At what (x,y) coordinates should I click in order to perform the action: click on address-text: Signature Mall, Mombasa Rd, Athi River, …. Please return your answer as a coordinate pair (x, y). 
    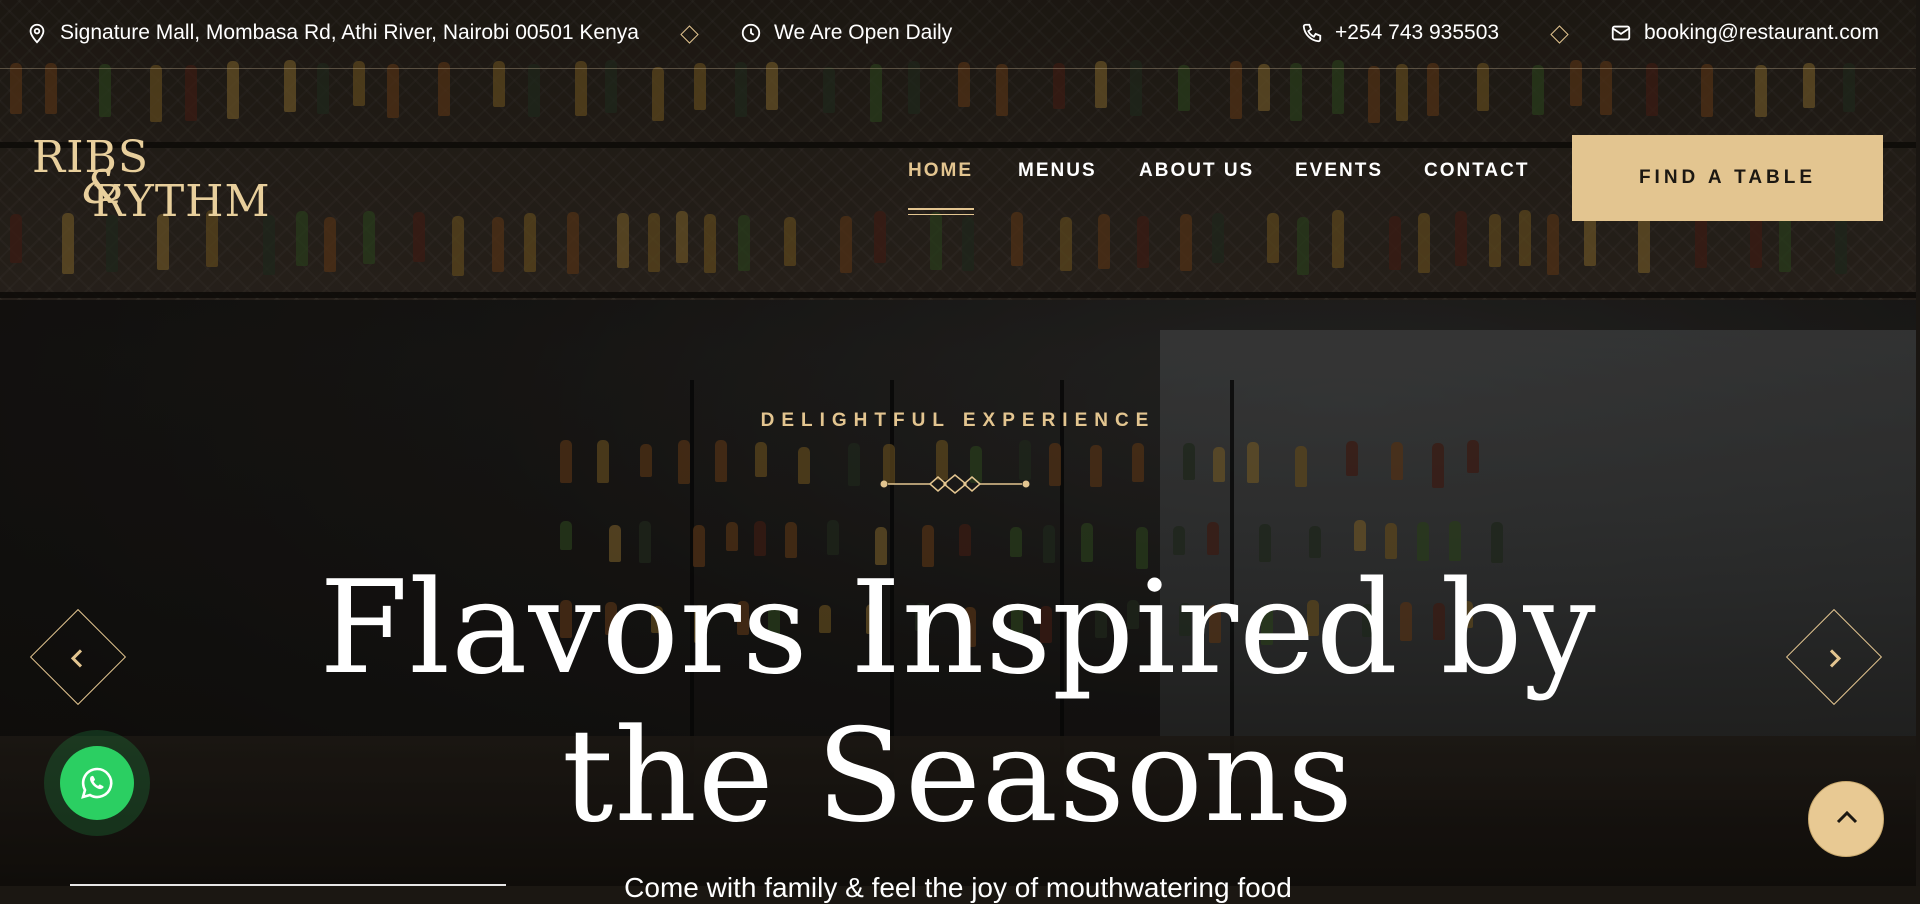
    Looking at the image, I should click on (349, 32).